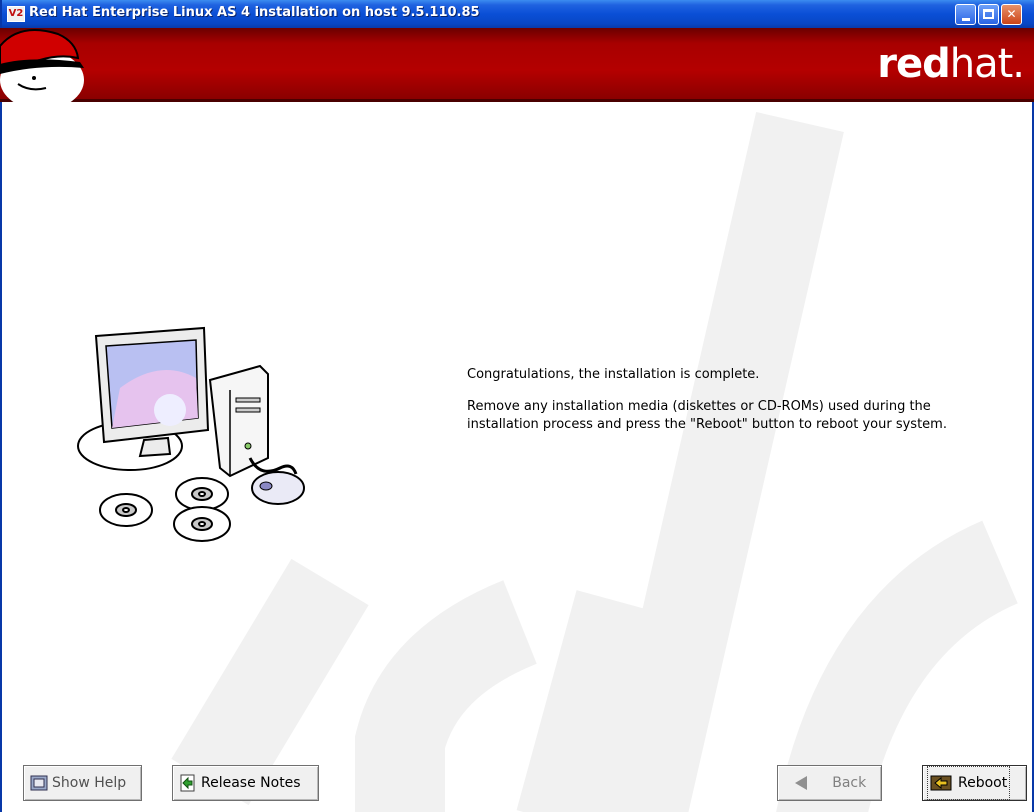  I want to click on back-button: Back, so click(829, 783).